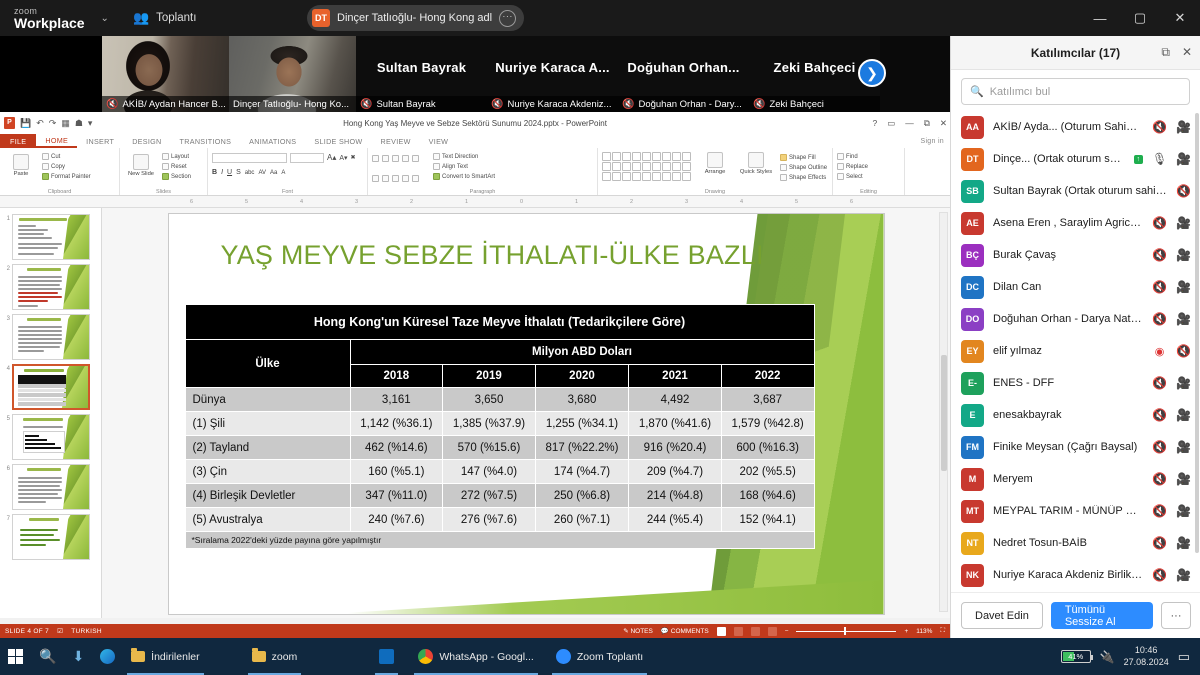 This screenshot has width=1200, height=675. I want to click on video-tile: Sultan Bayrak 🔇 Sultan Bayrak, so click(421, 74).